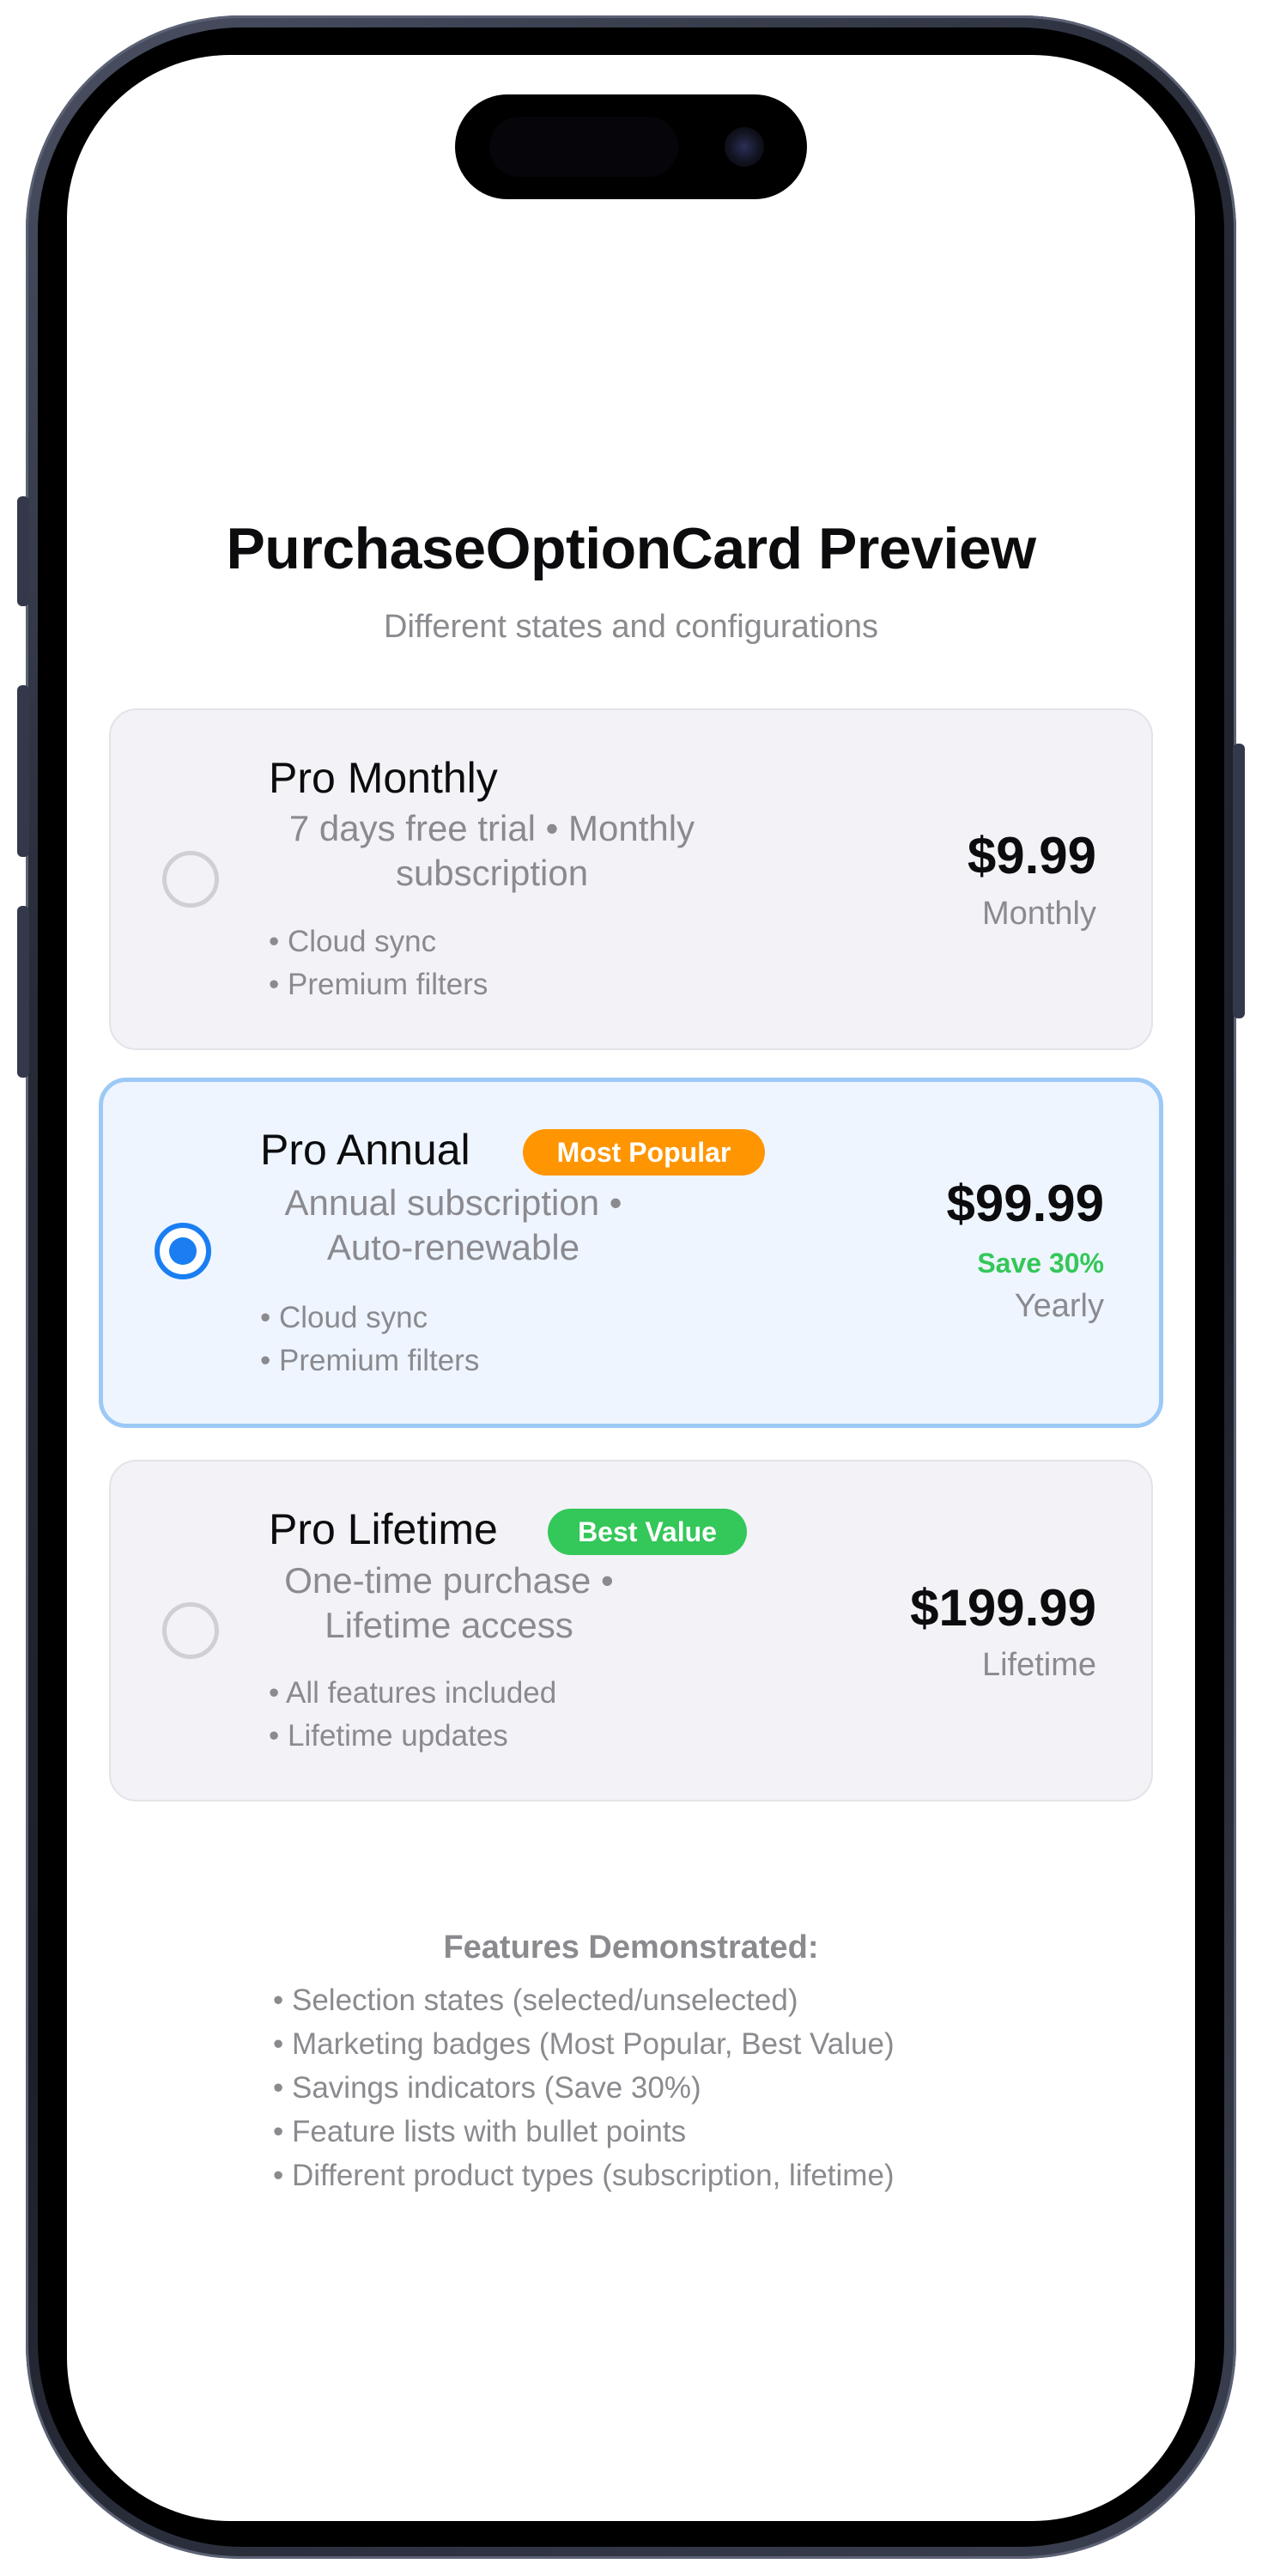  Describe the element at coordinates (1038, 914) in the screenshot. I see `billing-period: Monthly` at that location.